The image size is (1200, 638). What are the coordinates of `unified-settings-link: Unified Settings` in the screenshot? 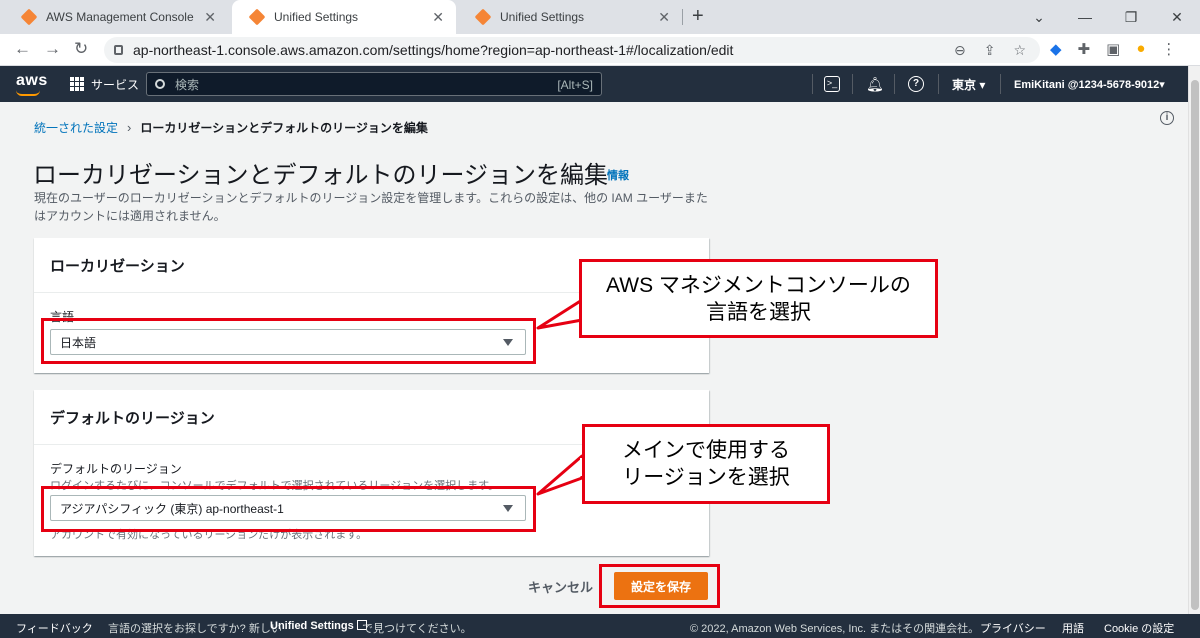 It's located at (318, 626).